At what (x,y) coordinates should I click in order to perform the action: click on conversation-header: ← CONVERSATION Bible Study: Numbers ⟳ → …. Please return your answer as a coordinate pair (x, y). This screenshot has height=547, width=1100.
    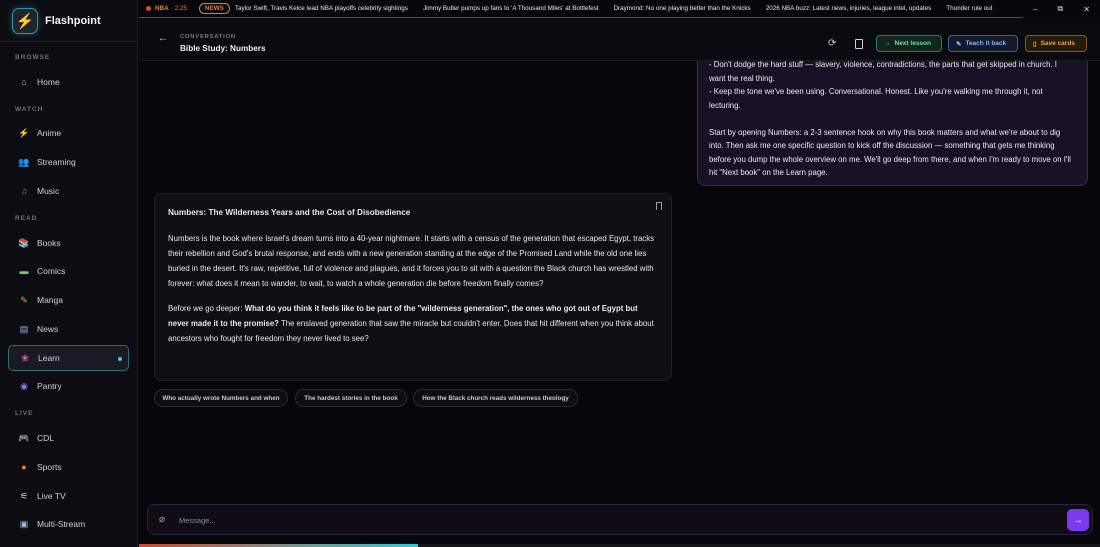
    Looking at the image, I should click on (619, 39).